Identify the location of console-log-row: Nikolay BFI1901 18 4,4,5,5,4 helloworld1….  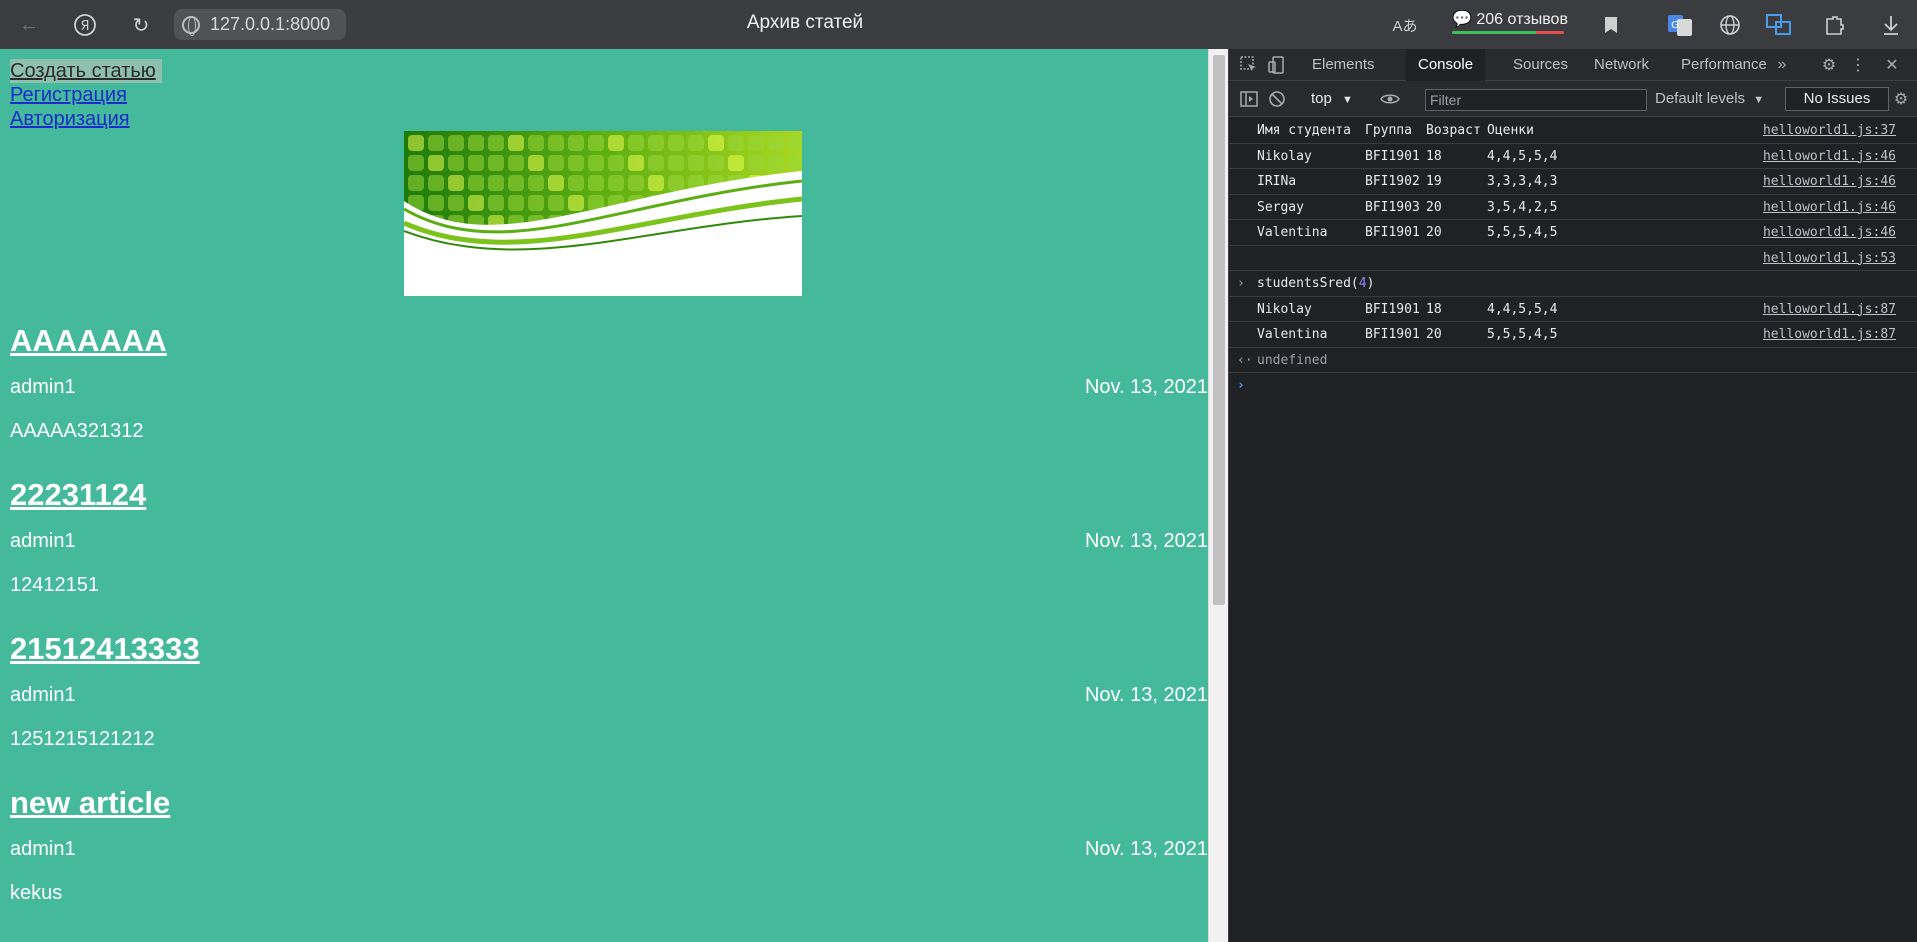
(1573, 309).